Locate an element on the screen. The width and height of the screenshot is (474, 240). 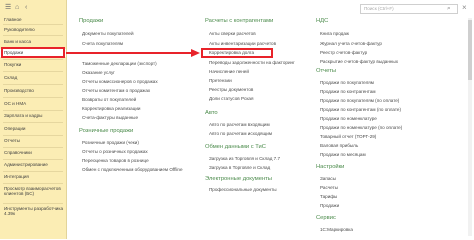
link-debt-adjustment: Корректировка долга is located at coordinates (231, 53).